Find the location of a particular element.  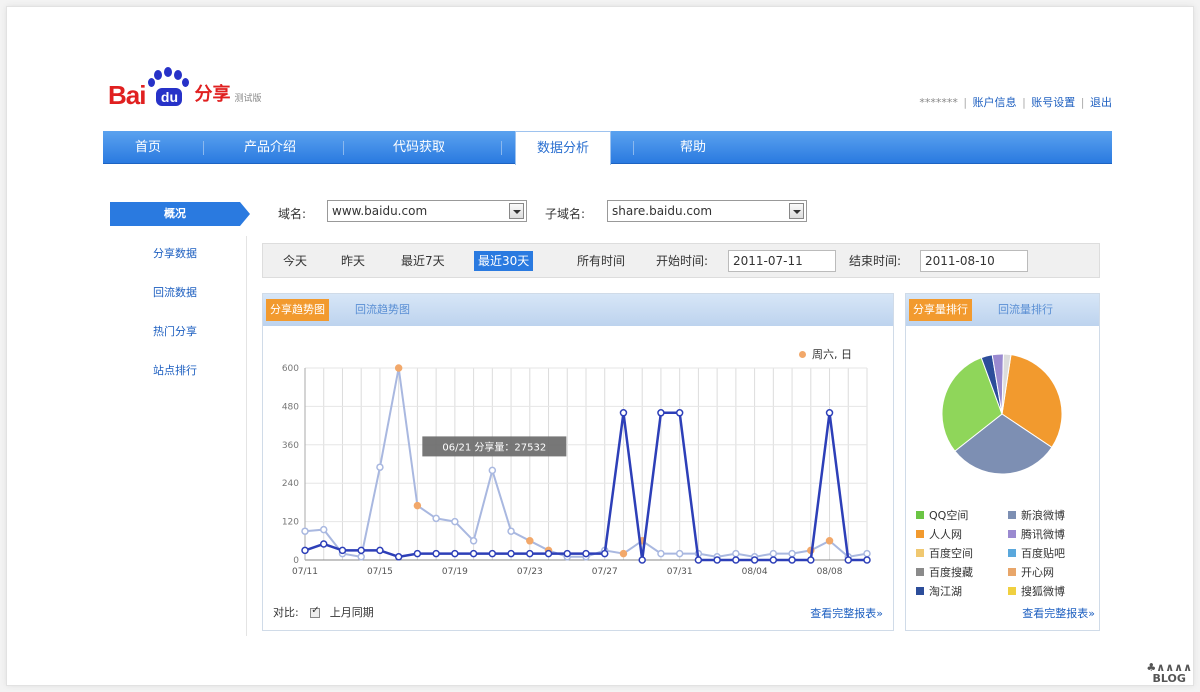

compare-checkbox is located at coordinates (315, 611).